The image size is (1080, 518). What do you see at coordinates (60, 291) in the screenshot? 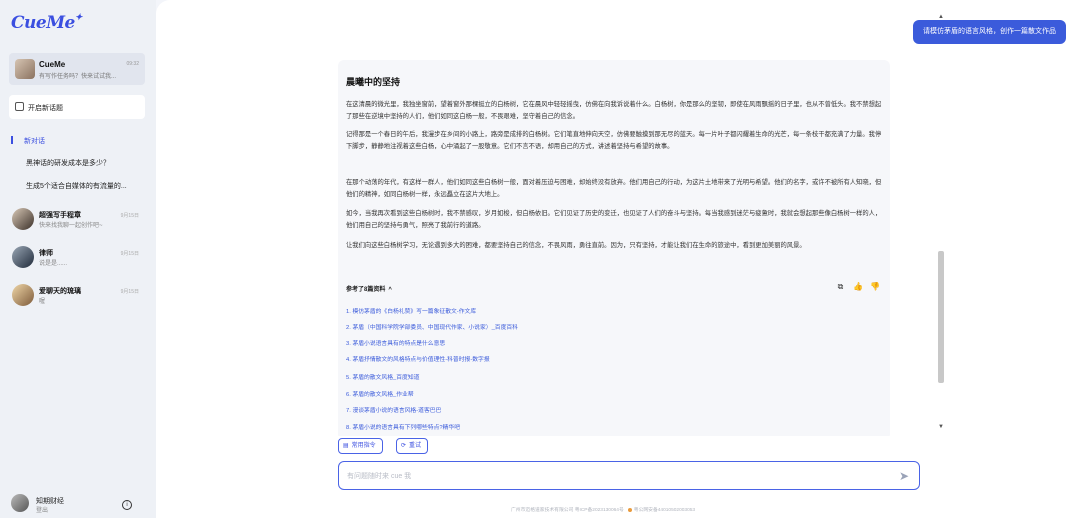
I see `agent-name: 爱聊天的琉璃` at bounding box center [60, 291].